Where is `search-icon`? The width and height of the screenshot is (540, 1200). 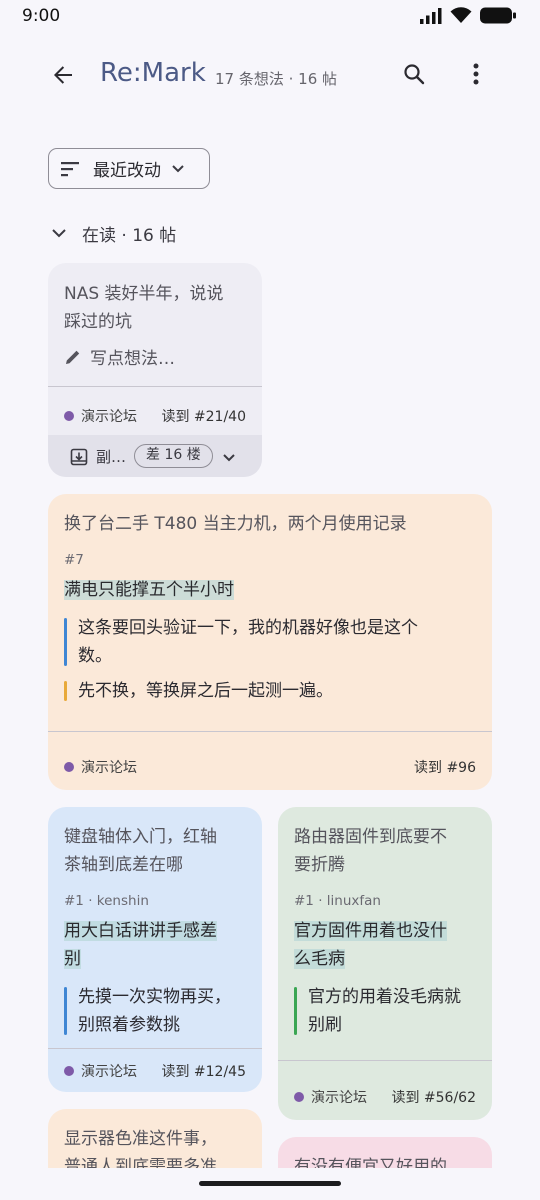
search-icon is located at coordinates (414, 74).